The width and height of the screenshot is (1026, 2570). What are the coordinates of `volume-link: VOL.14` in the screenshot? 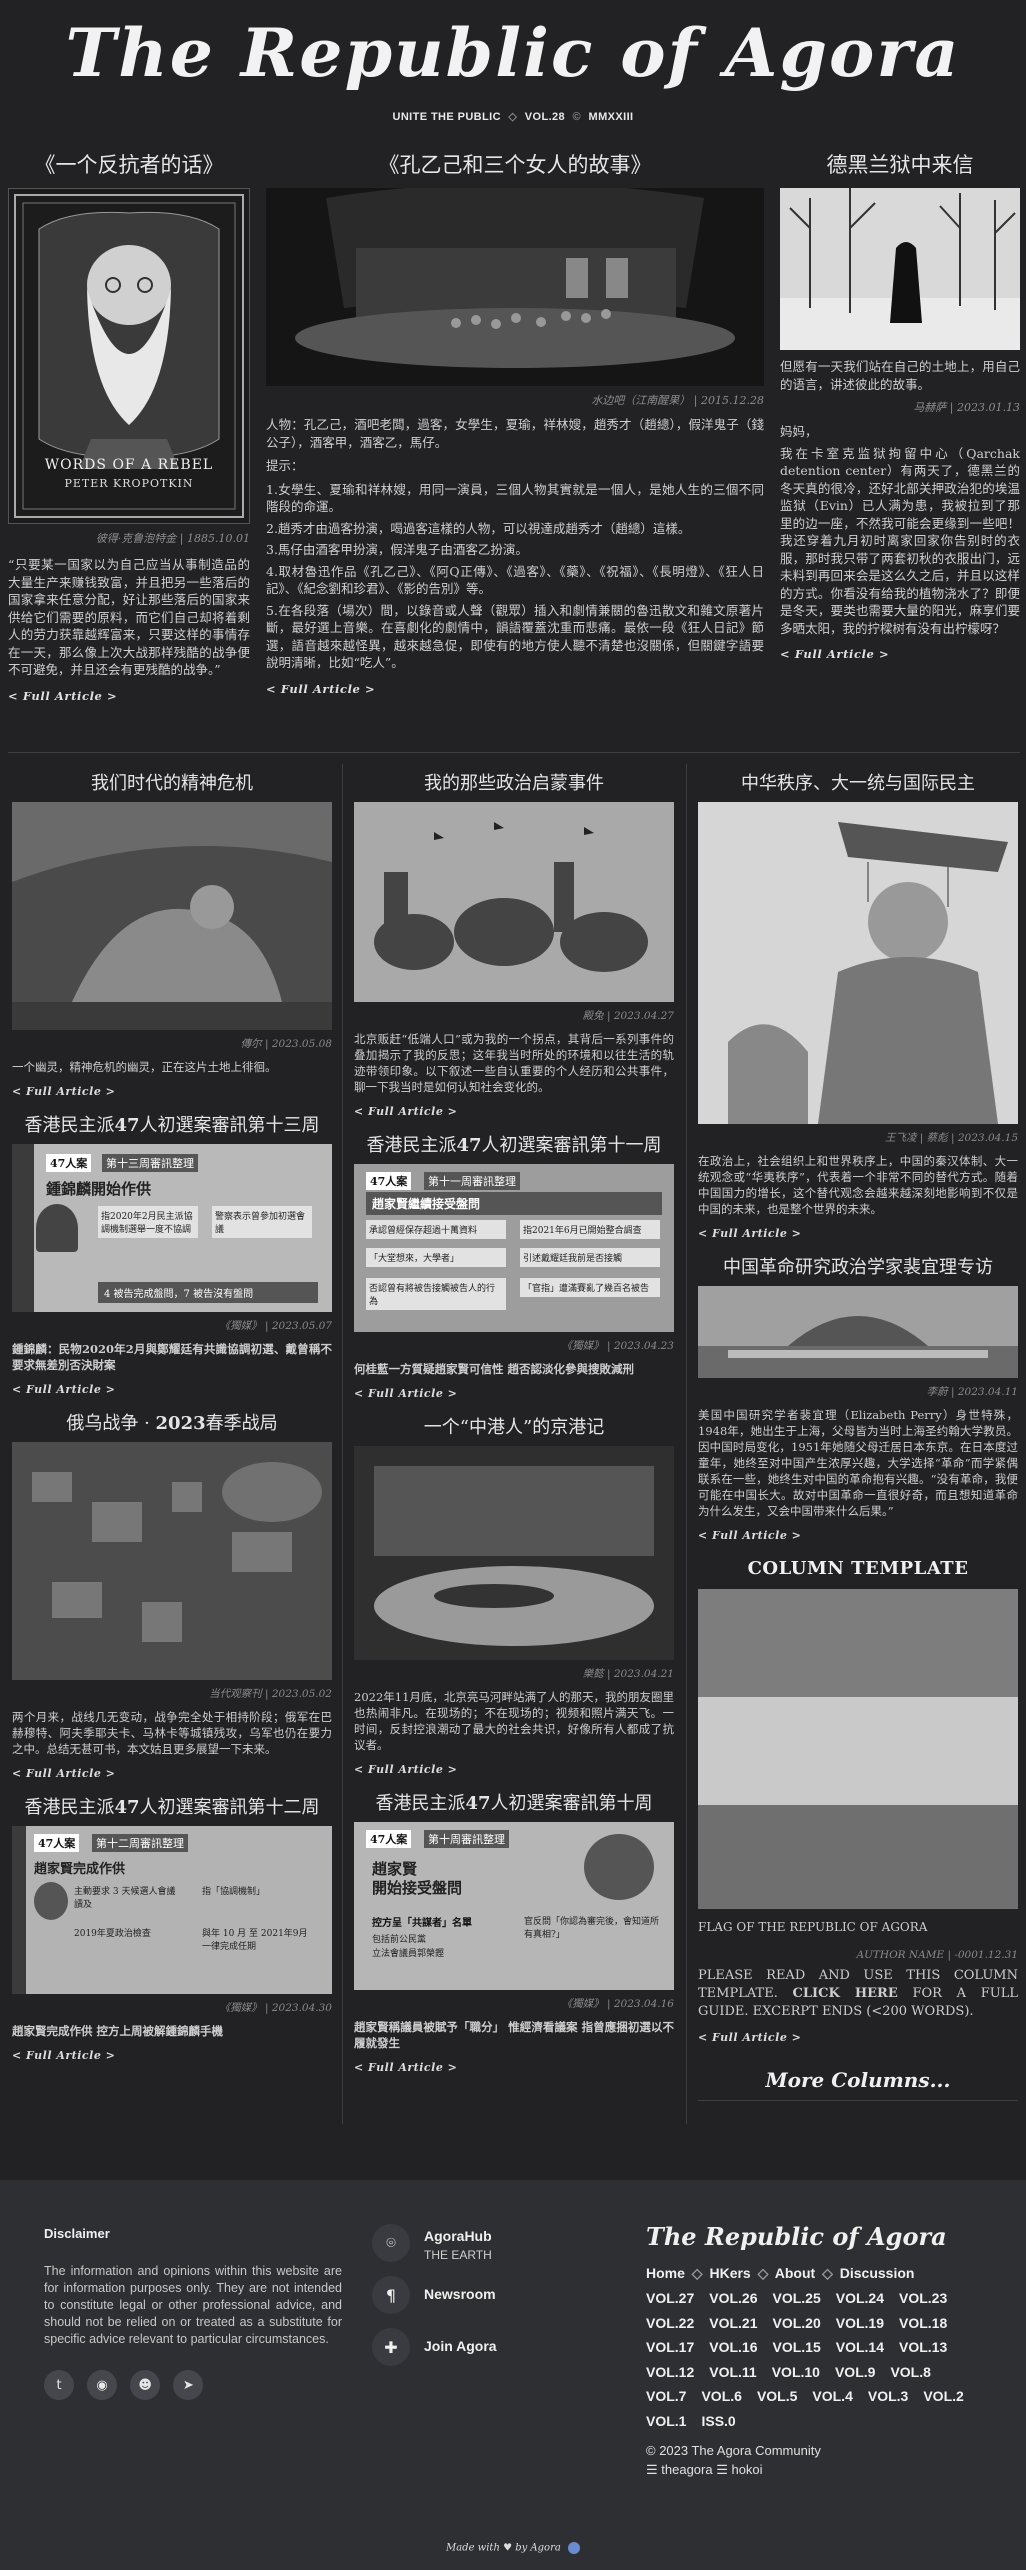 It's located at (860, 2347).